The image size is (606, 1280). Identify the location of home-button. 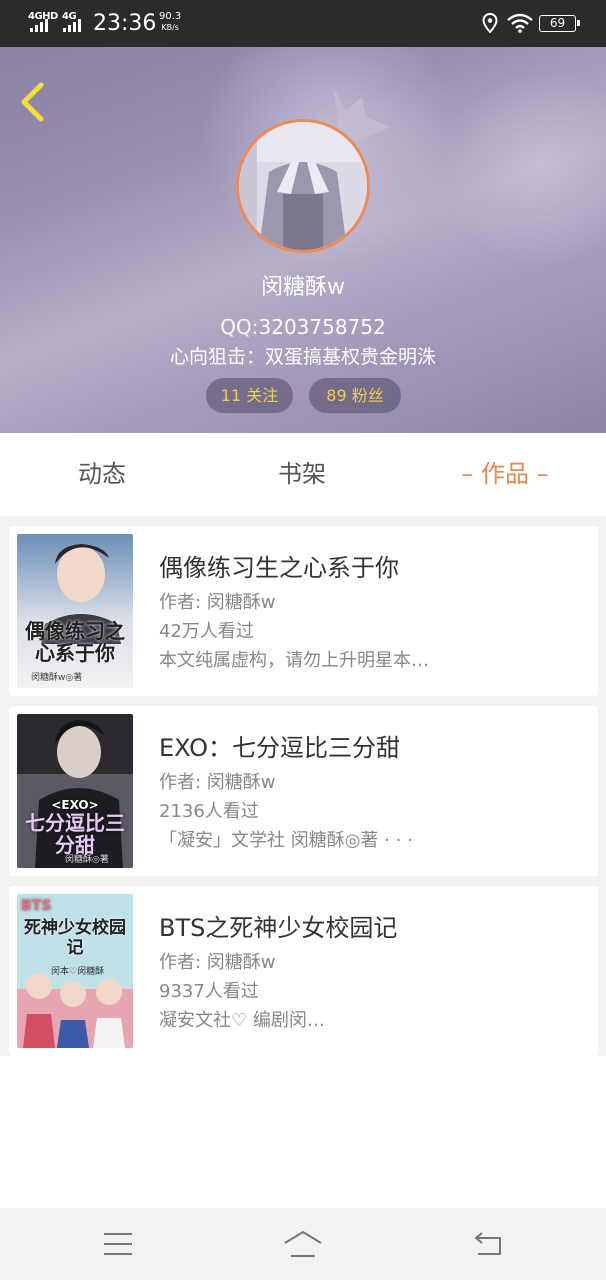
(303, 1244).